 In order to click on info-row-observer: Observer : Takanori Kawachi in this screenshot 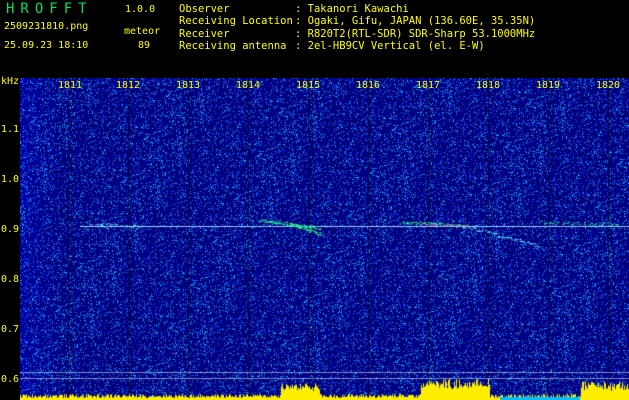, I will do `click(357, 9)`.